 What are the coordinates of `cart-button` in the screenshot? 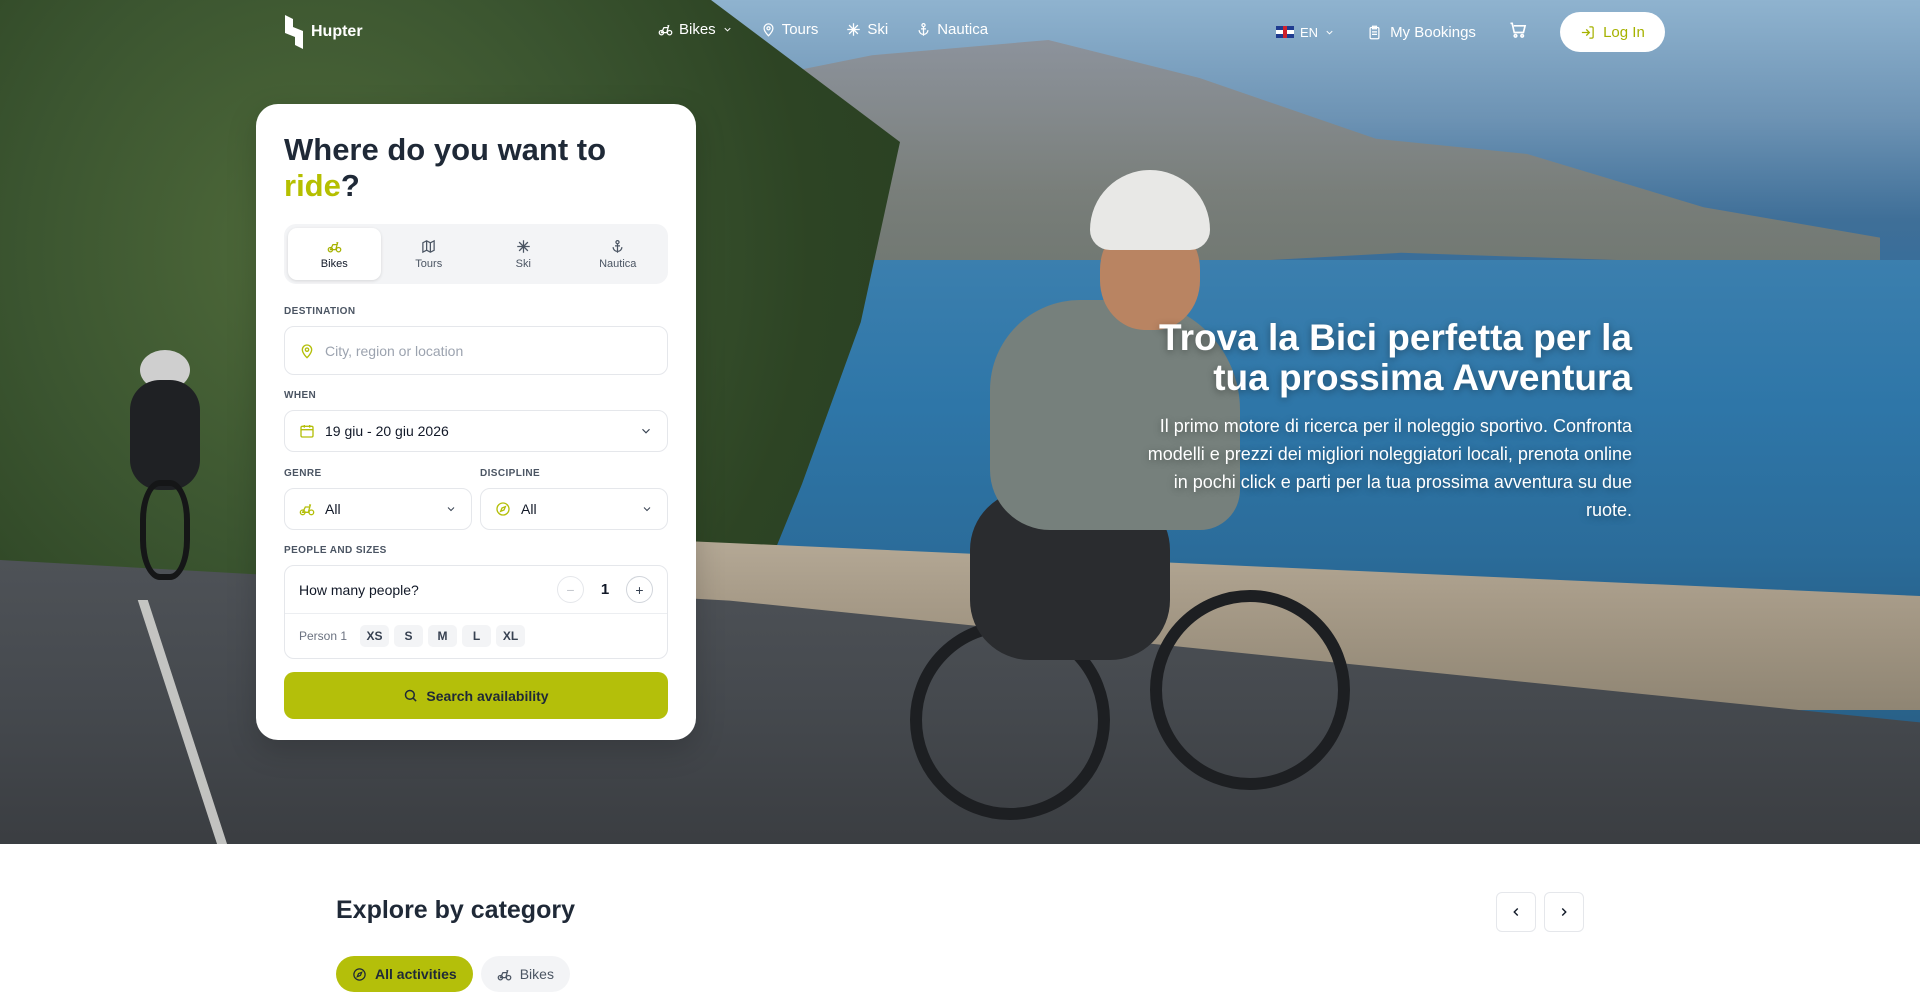 It's located at (1518, 32).